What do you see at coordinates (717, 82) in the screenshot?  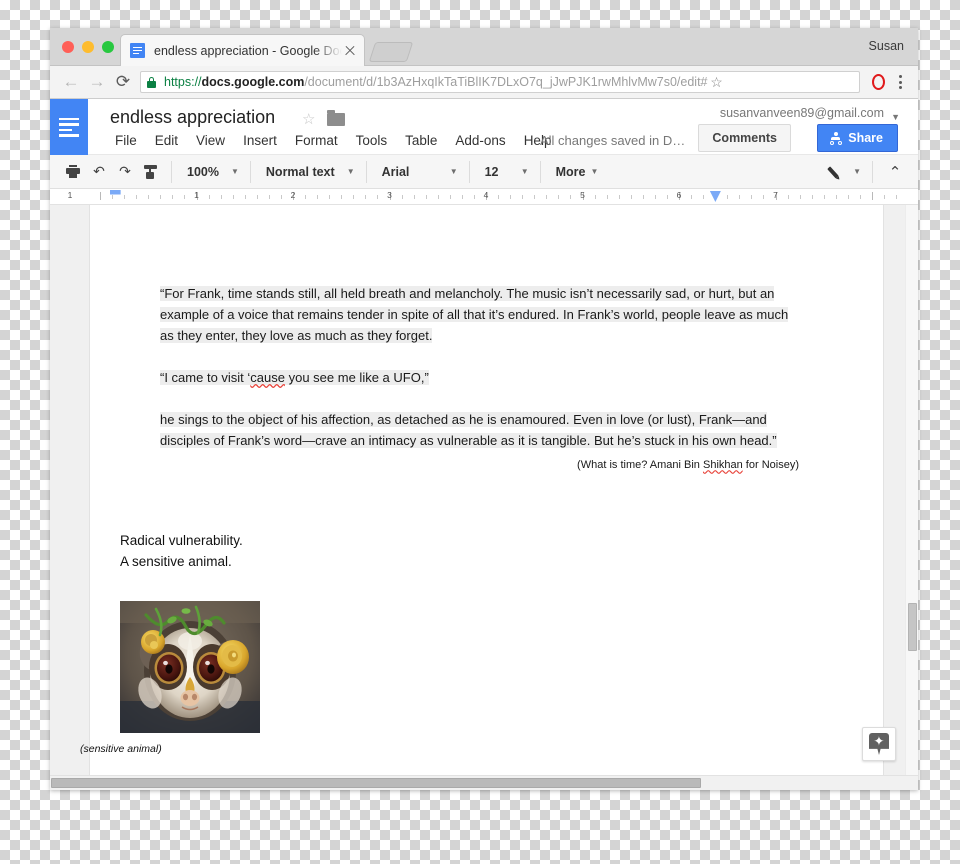 I see `bookmark-icon: ☆` at bounding box center [717, 82].